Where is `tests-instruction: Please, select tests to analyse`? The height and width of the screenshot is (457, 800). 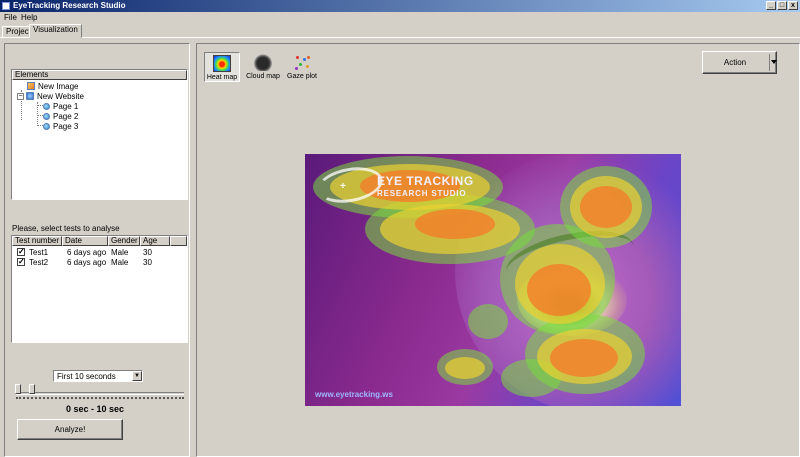
tests-instruction: Please, select tests to analyse is located at coordinates (66, 228).